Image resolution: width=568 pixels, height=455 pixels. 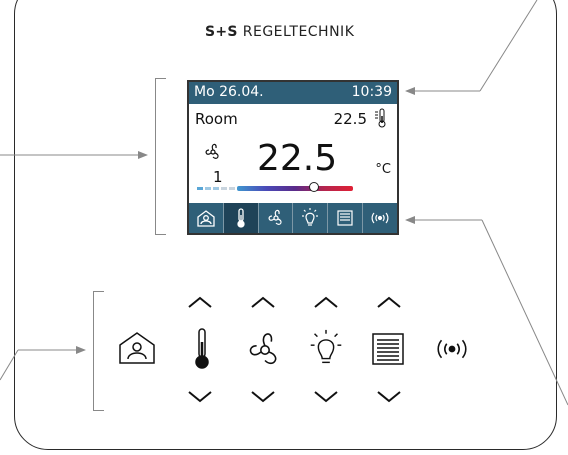 What do you see at coordinates (9, 365) in the screenshot?
I see `callout-buttons` at bounding box center [9, 365].